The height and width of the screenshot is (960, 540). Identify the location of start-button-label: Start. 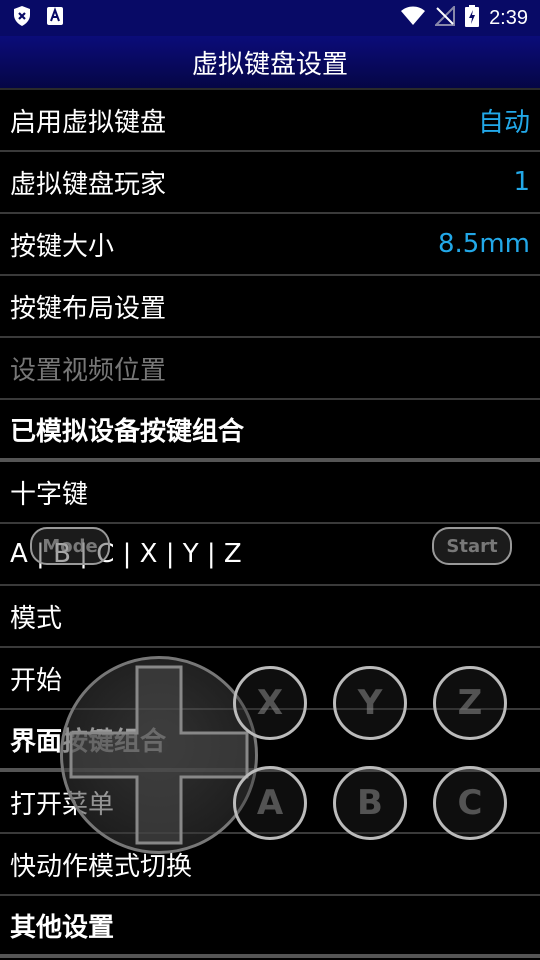
(472, 546).